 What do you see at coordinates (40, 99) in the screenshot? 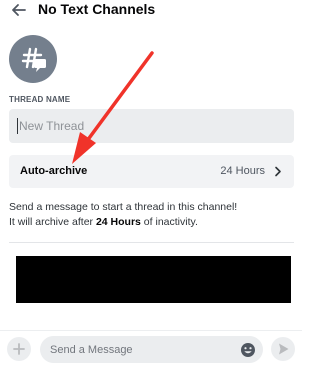
I see `thread-name-label: THREAD NAME` at bounding box center [40, 99].